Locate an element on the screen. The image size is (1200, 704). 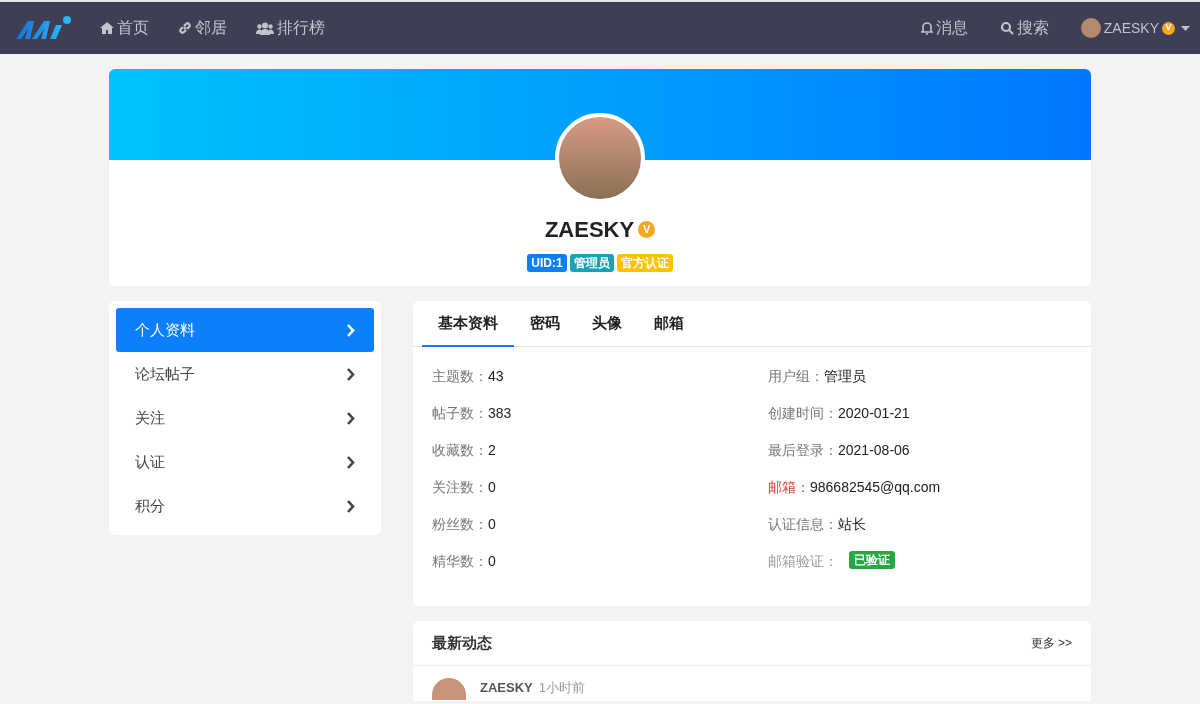
sidebar-item: 关注 is located at coordinates (245, 418).